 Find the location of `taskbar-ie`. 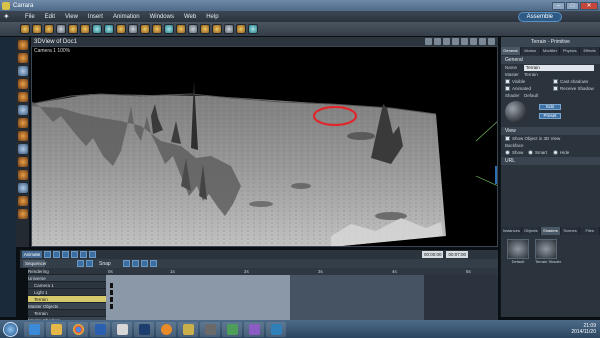

taskbar-ie is located at coordinates (34, 329).